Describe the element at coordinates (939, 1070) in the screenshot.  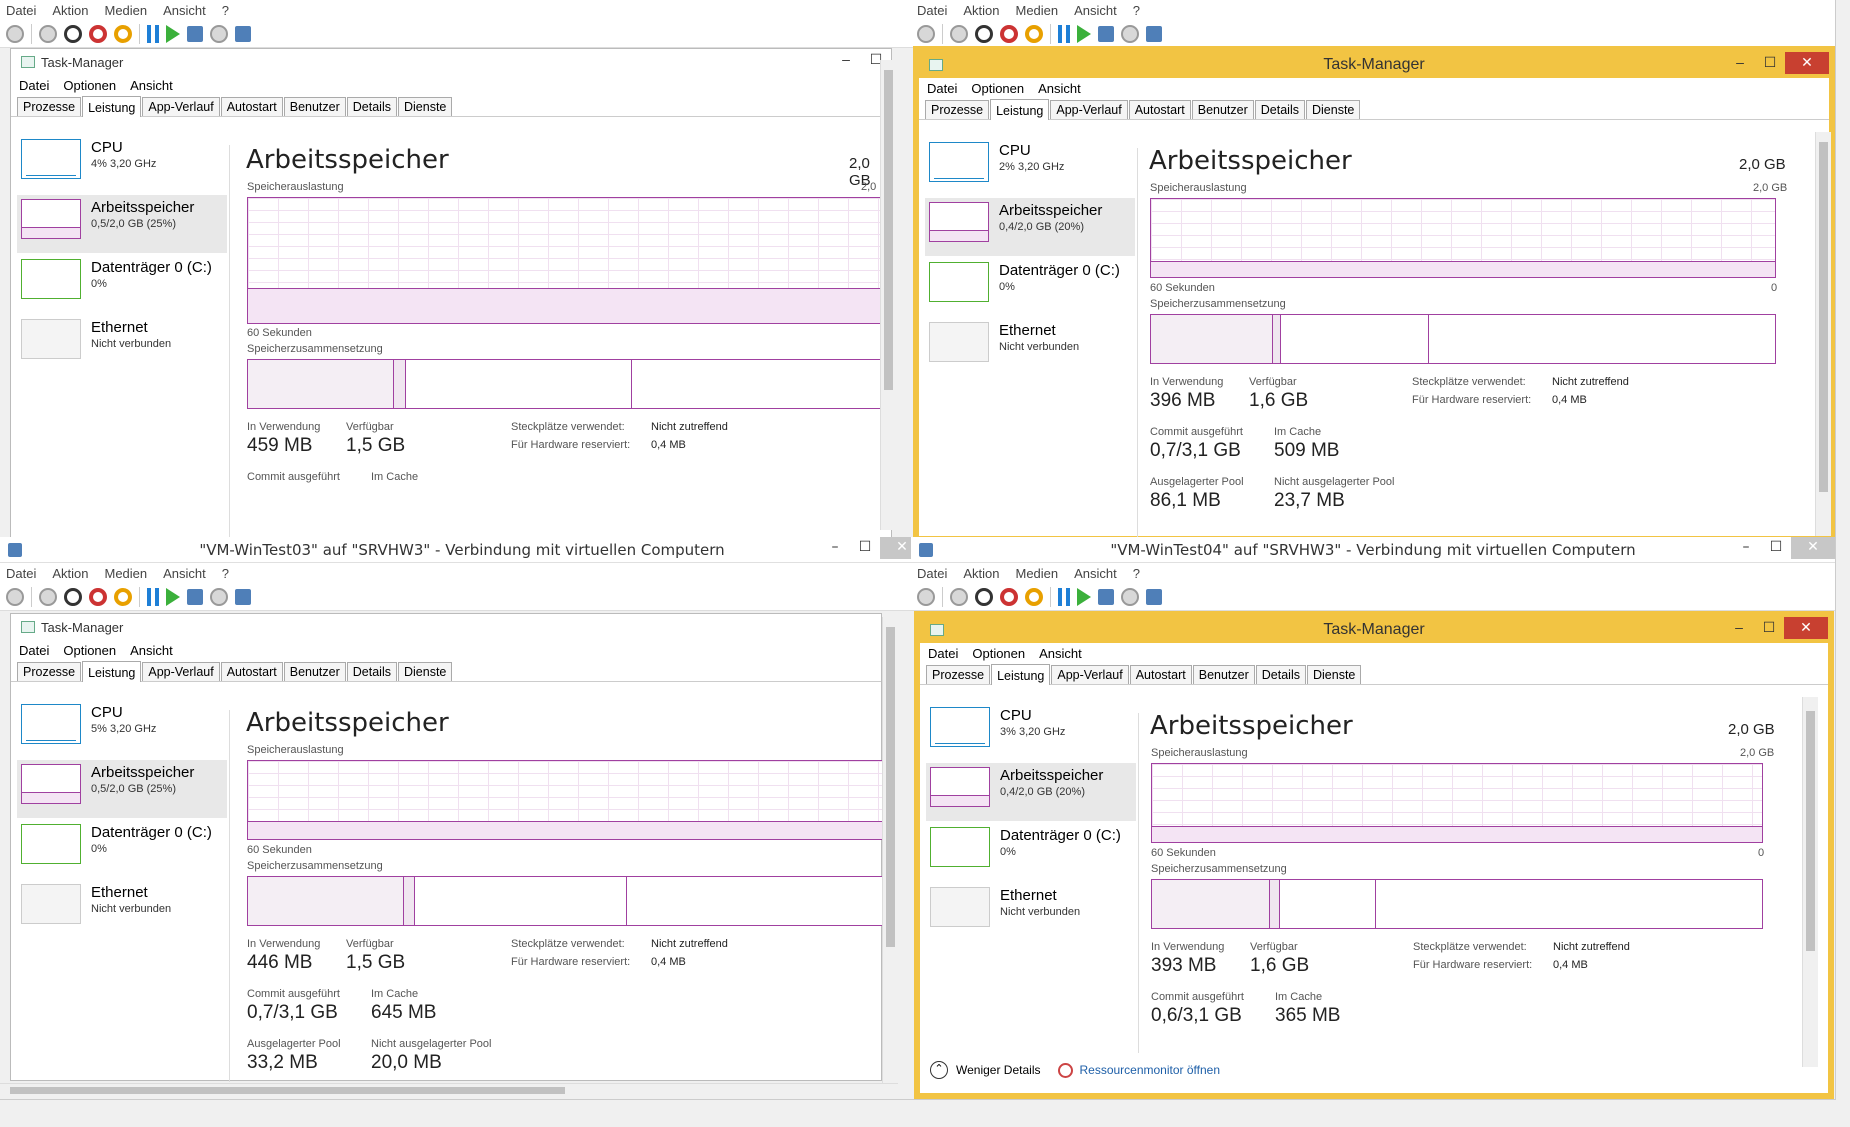
I see `chevron-up-icon: ⌃` at that location.